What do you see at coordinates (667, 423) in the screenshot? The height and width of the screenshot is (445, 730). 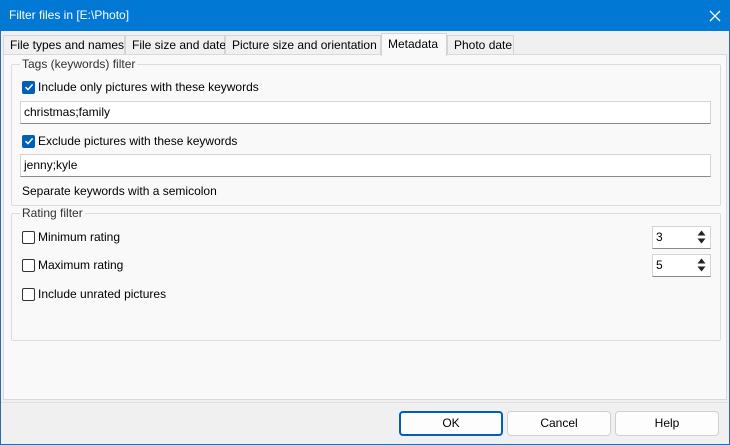 I see `help-button: Help` at bounding box center [667, 423].